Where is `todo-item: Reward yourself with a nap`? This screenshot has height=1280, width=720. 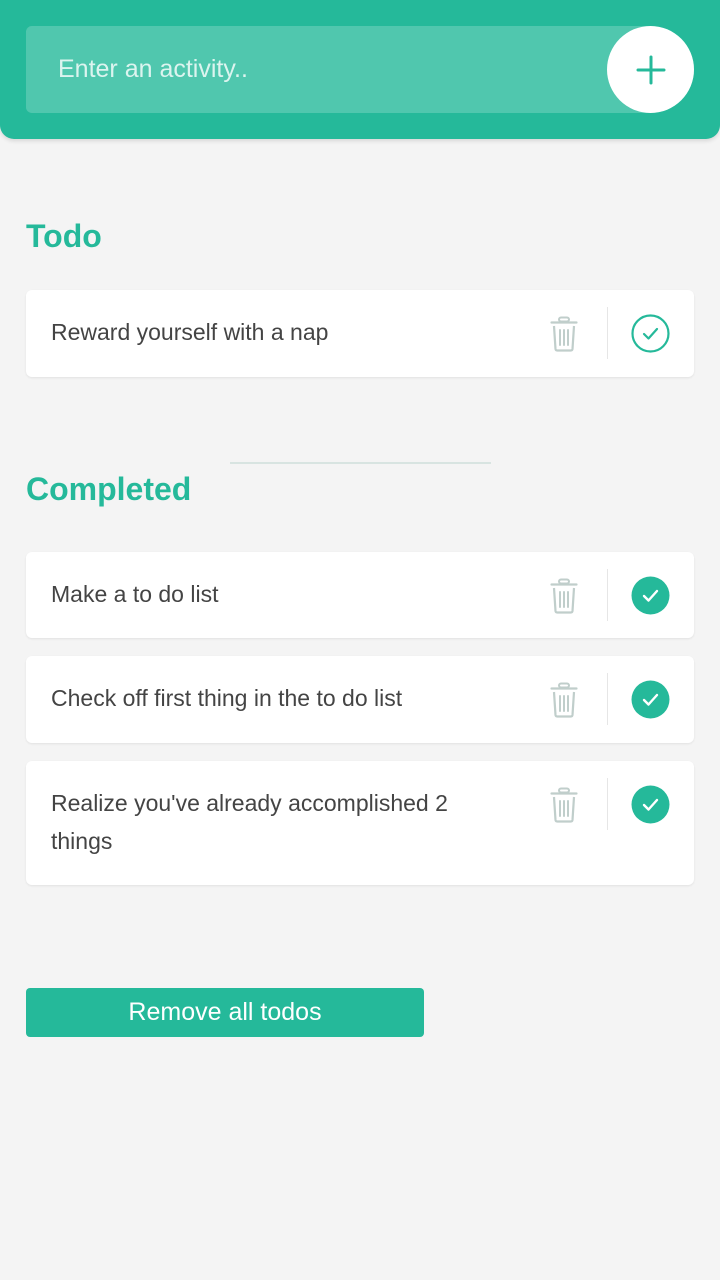 todo-item: Reward yourself with a nap is located at coordinates (360, 333).